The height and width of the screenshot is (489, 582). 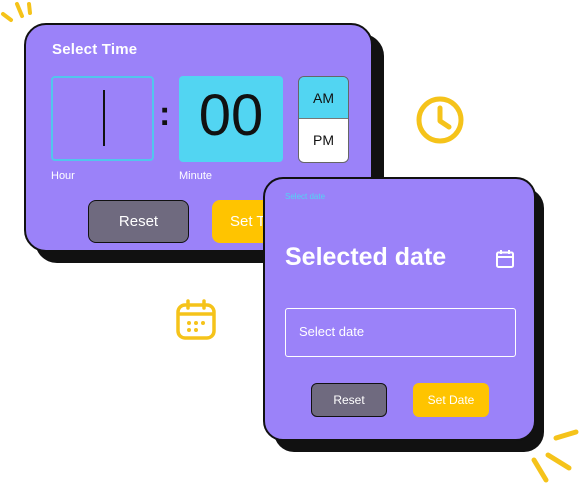 What do you see at coordinates (366, 257) in the screenshot?
I see `date-picker-title: Selected date` at bounding box center [366, 257].